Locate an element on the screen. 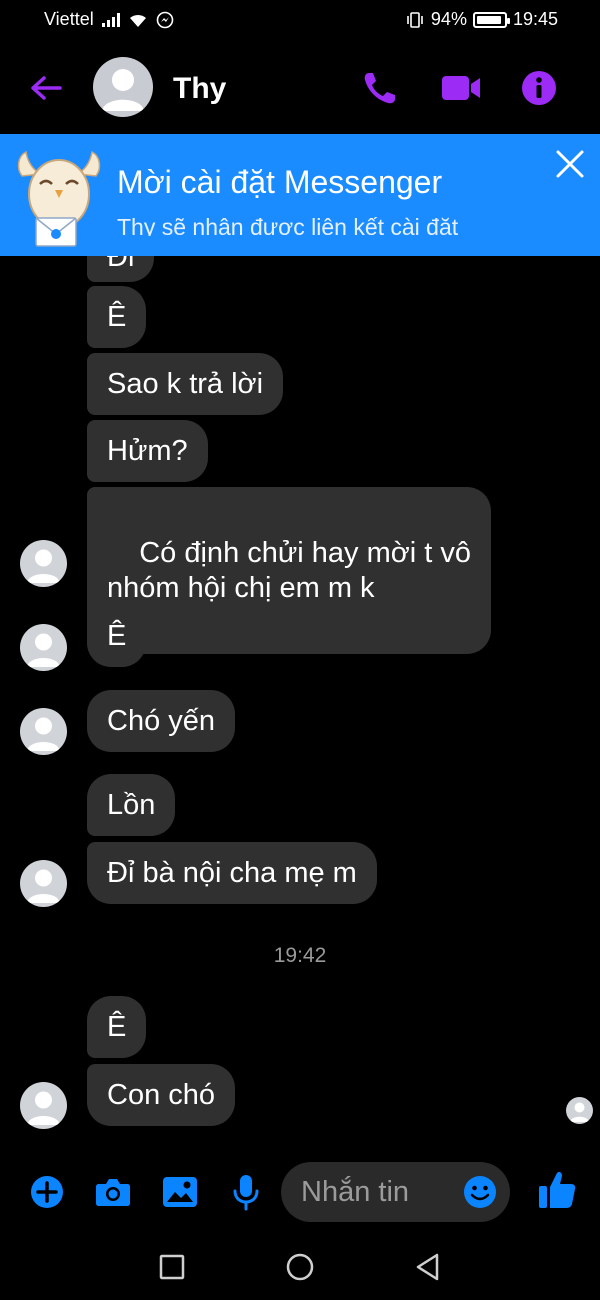 The width and height of the screenshot is (600, 1300). owl-mascot-icon is located at coordinates (59, 198).